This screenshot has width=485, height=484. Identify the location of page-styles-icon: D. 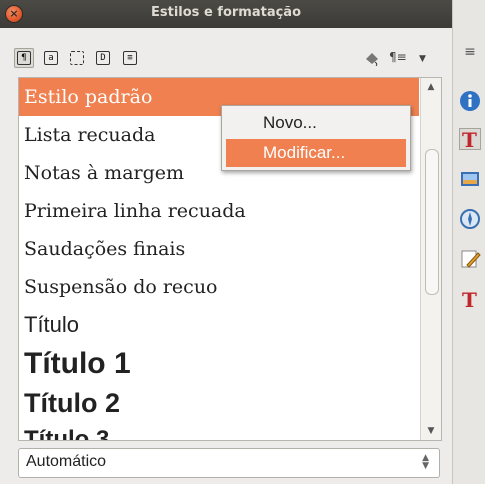
(103, 58).